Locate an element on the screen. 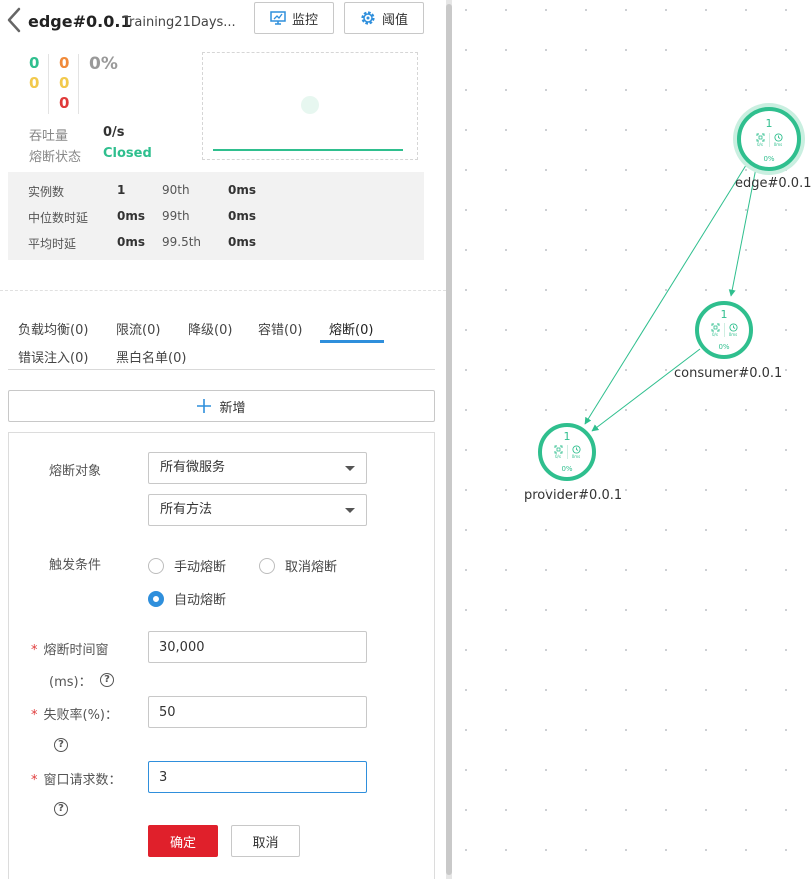  fail-rate-label: * 失败率(%)： is located at coordinates (74, 713).